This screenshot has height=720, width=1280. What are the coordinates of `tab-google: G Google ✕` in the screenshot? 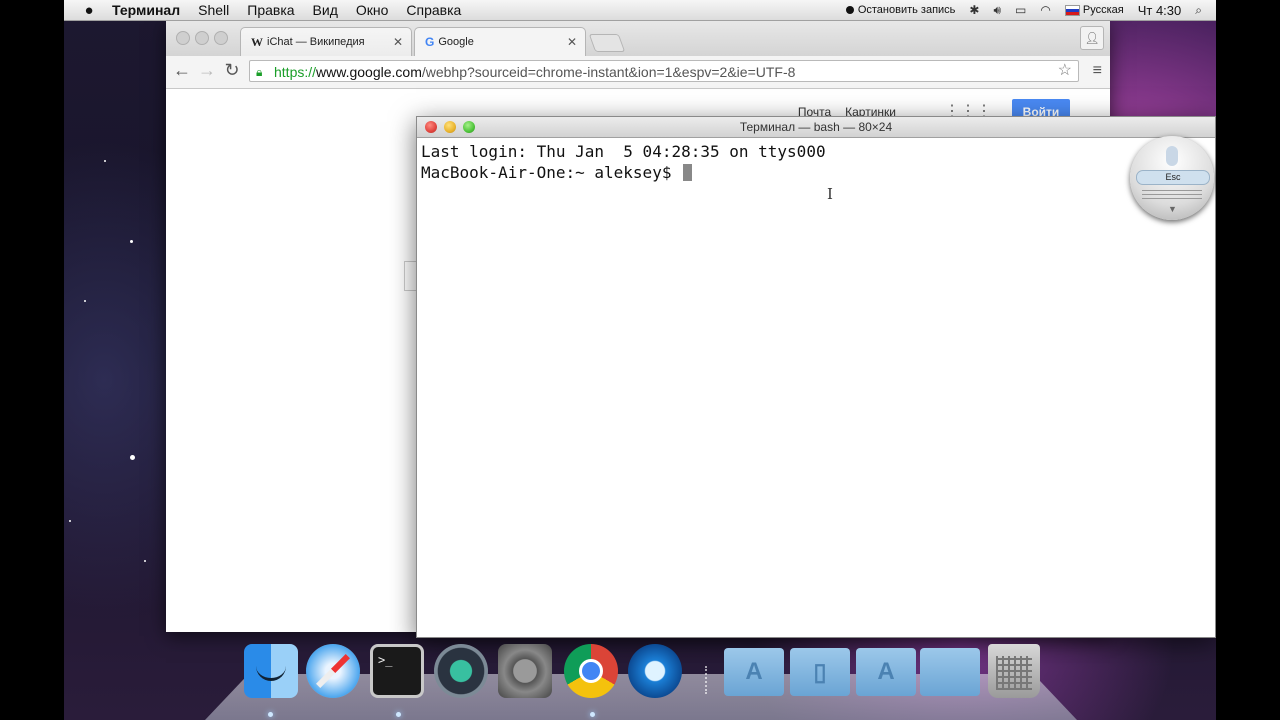 It's located at (500, 41).